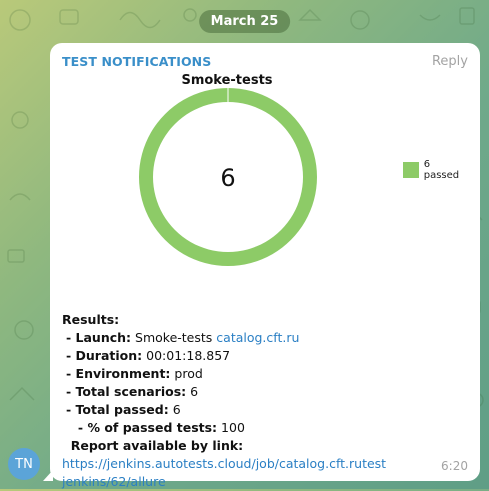 Image resolution: width=489 pixels, height=491 pixels. I want to click on total-passed-value: 6, so click(176, 409).